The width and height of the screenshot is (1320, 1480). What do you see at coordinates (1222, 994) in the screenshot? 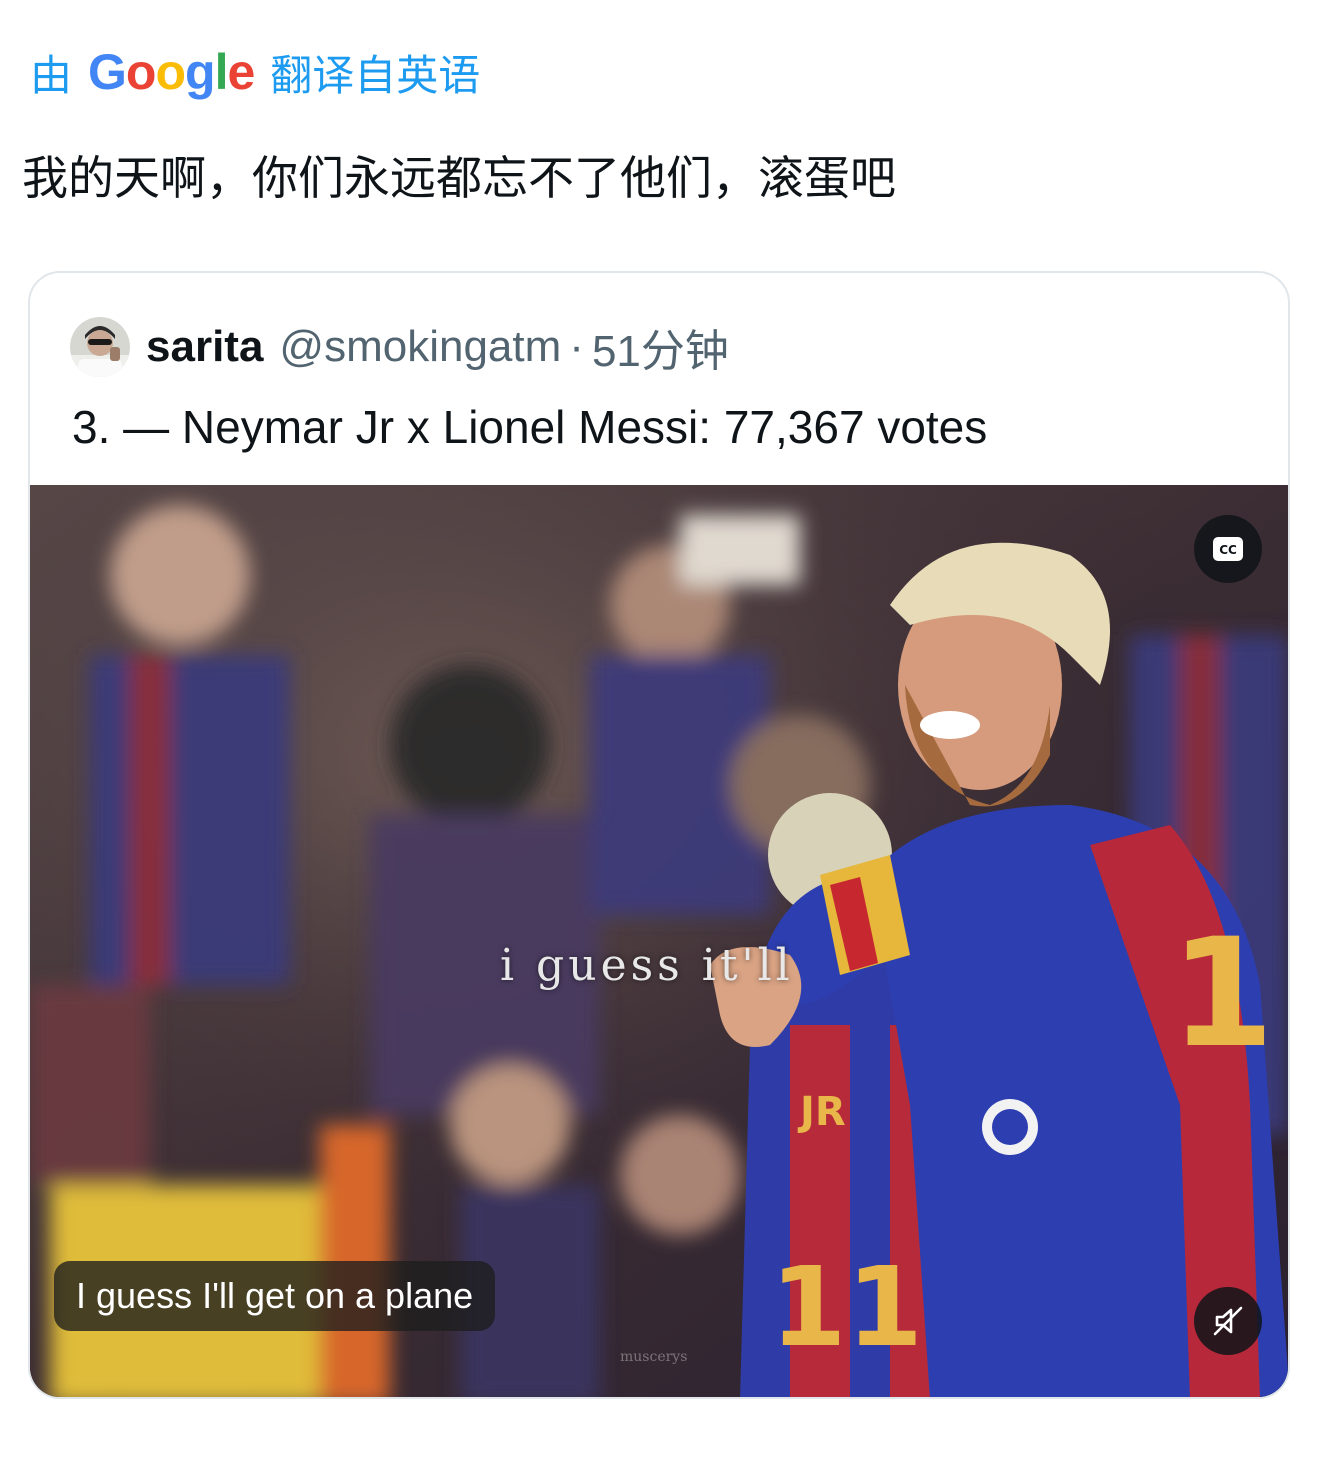
I see `svg-text: 1` at bounding box center [1222, 994].